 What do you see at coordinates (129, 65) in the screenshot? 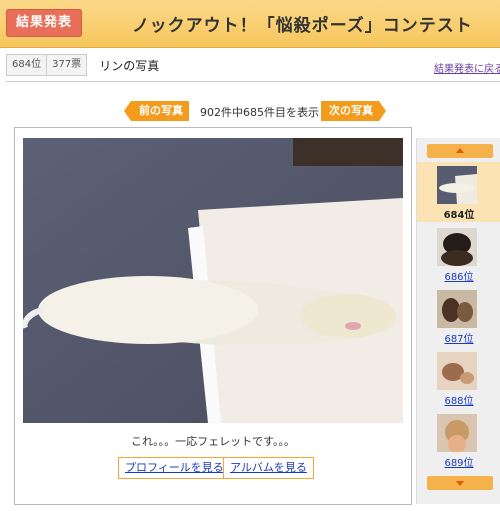
I see `photo-title: リンの写真` at bounding box center [129, 65].